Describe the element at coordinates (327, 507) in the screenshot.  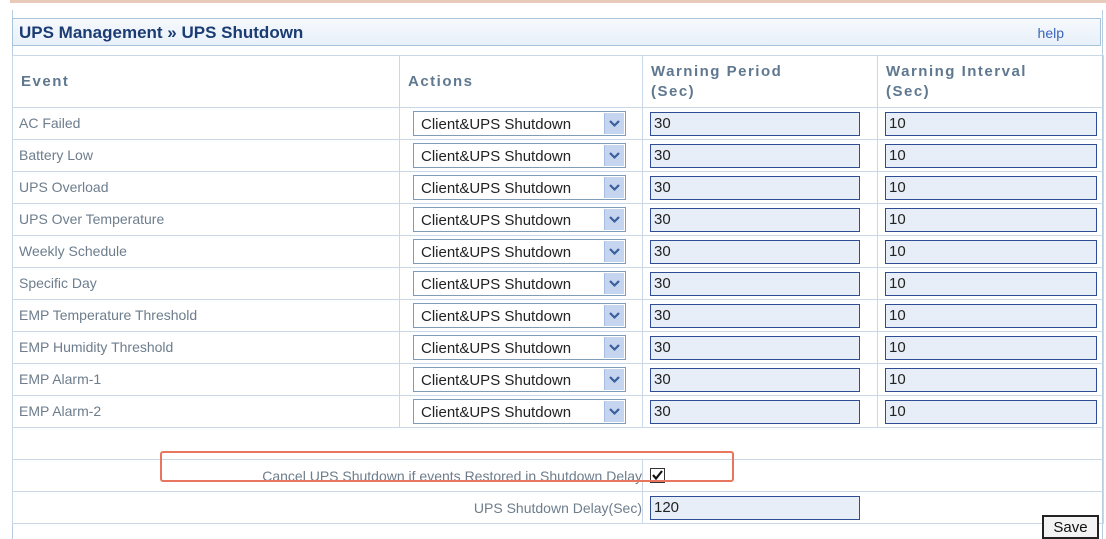
I see `shutdown-delay-label: UPS Shutdown Delay(Sec)` at that location.